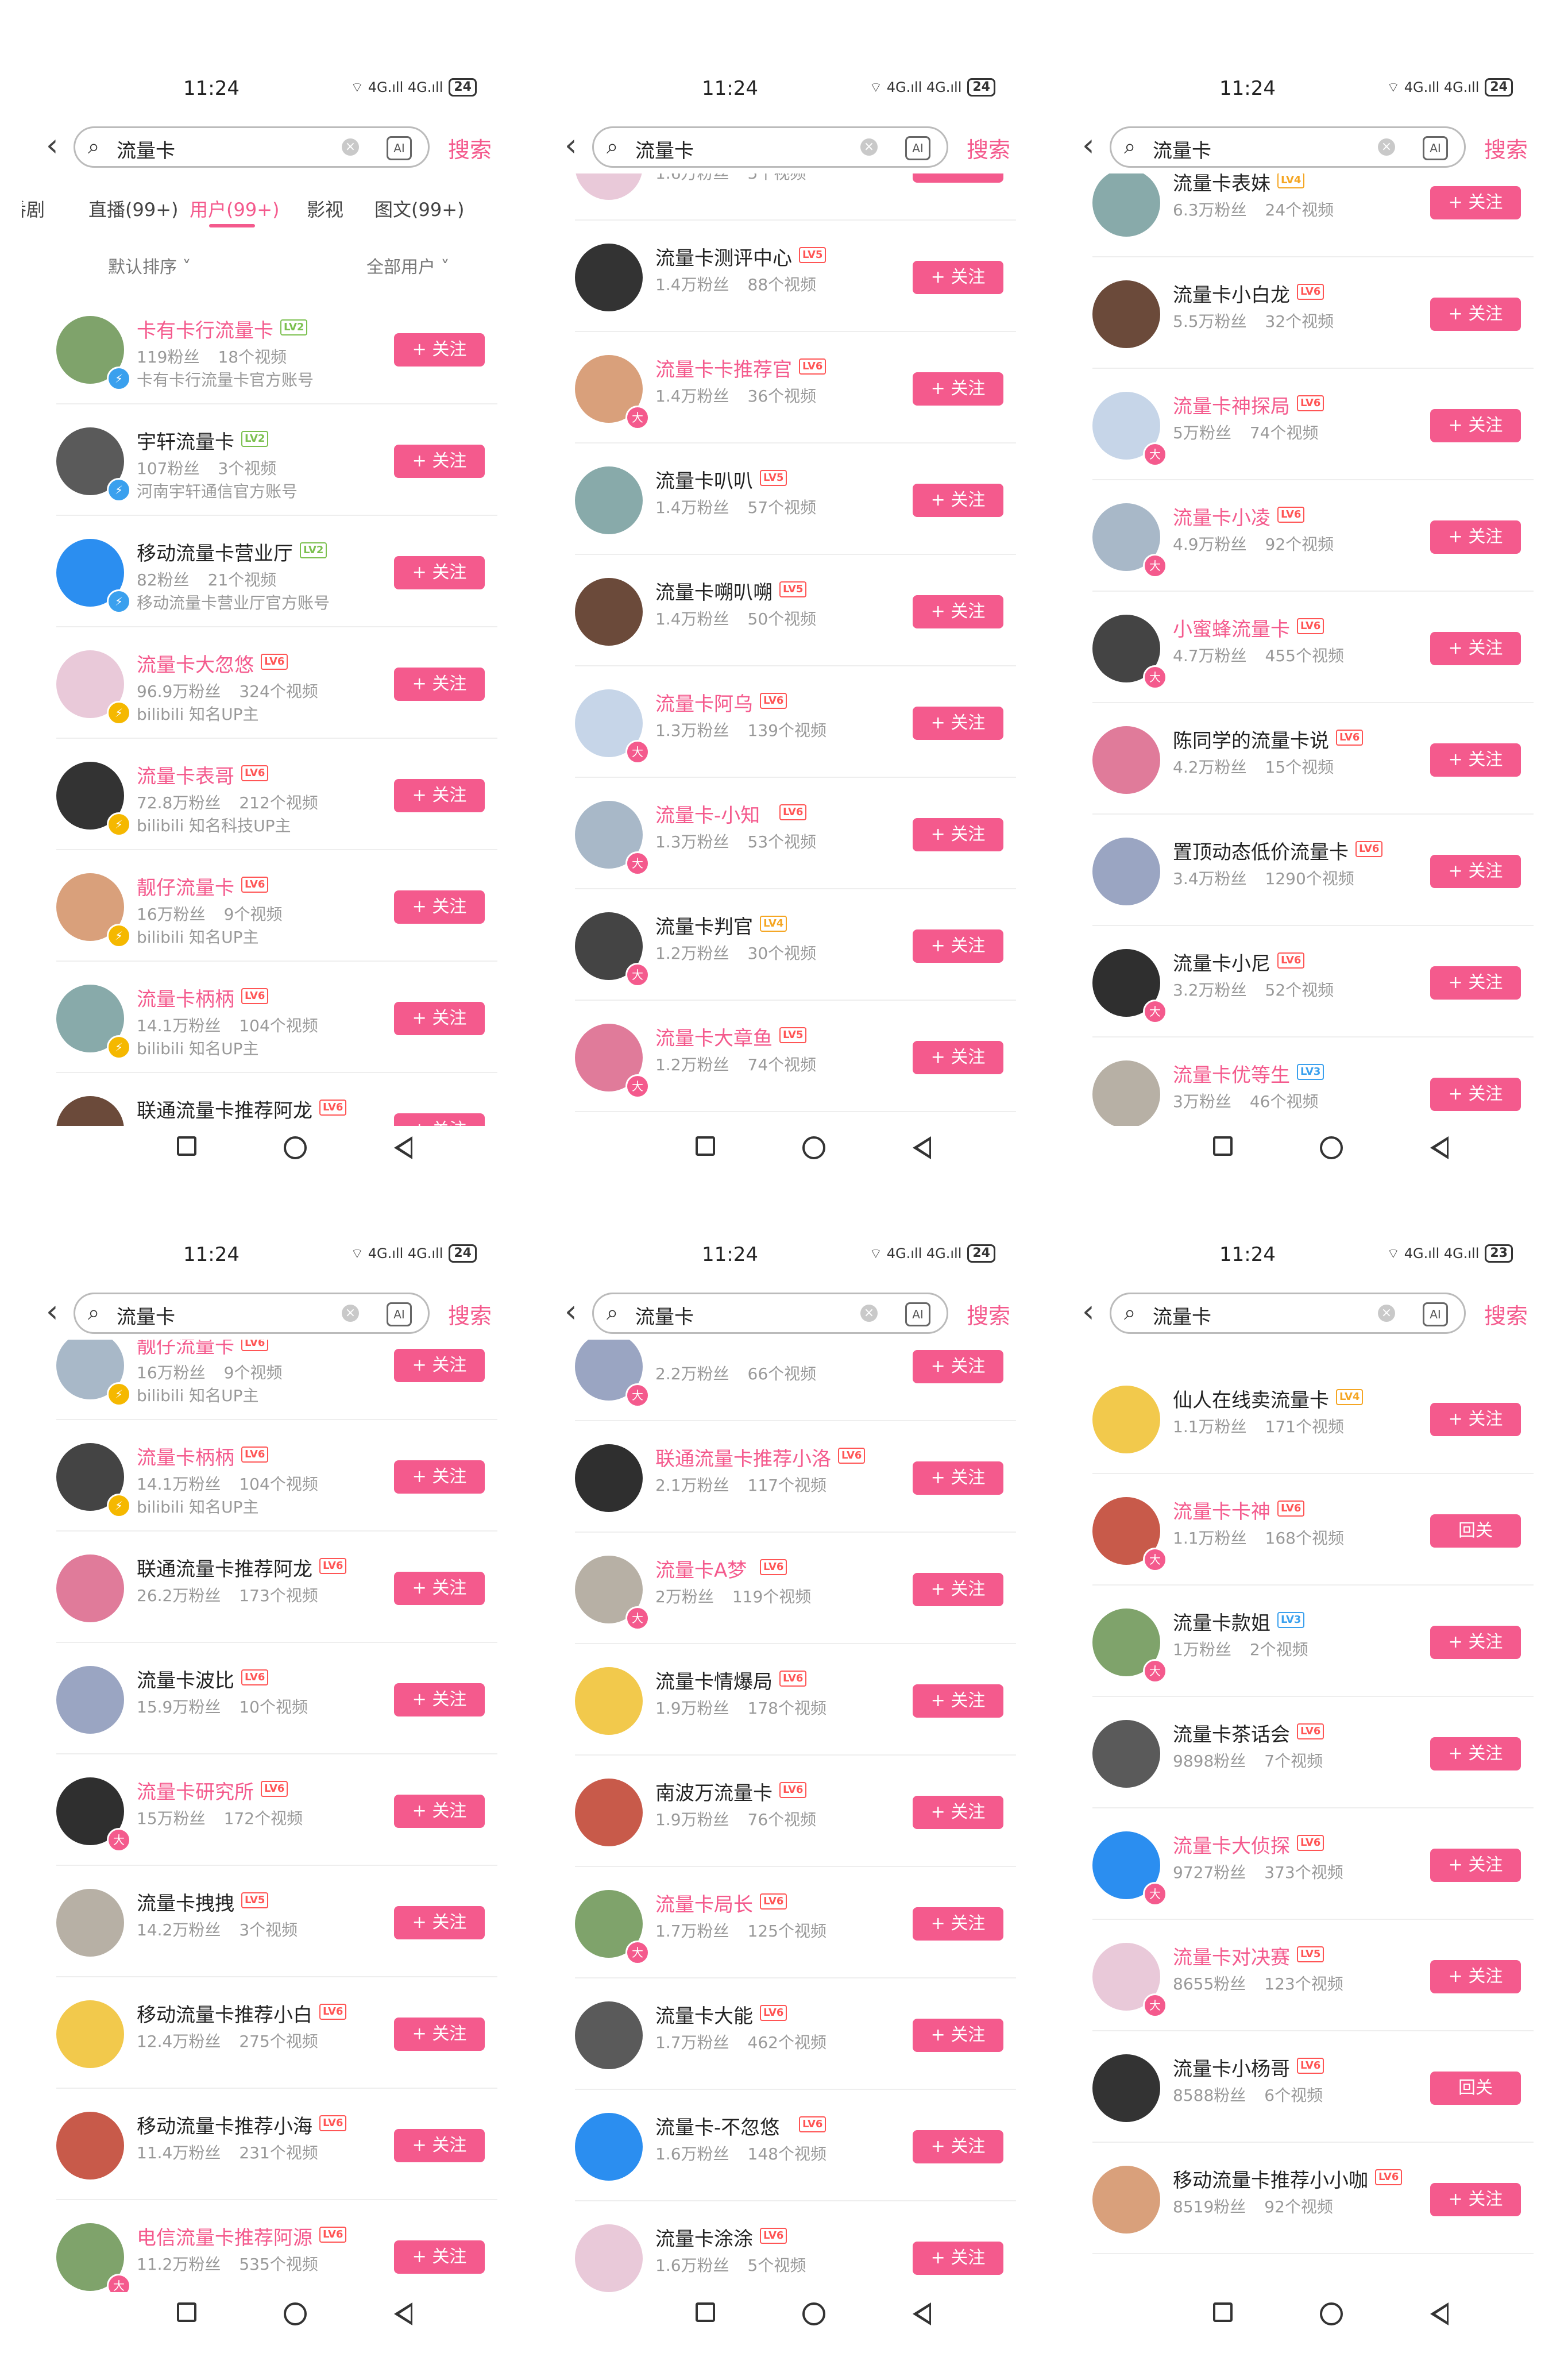 The height and width of the screenshot is (2353, 1568). I want to click on user-name: 流量卡大忽悠, so click(195, 663).